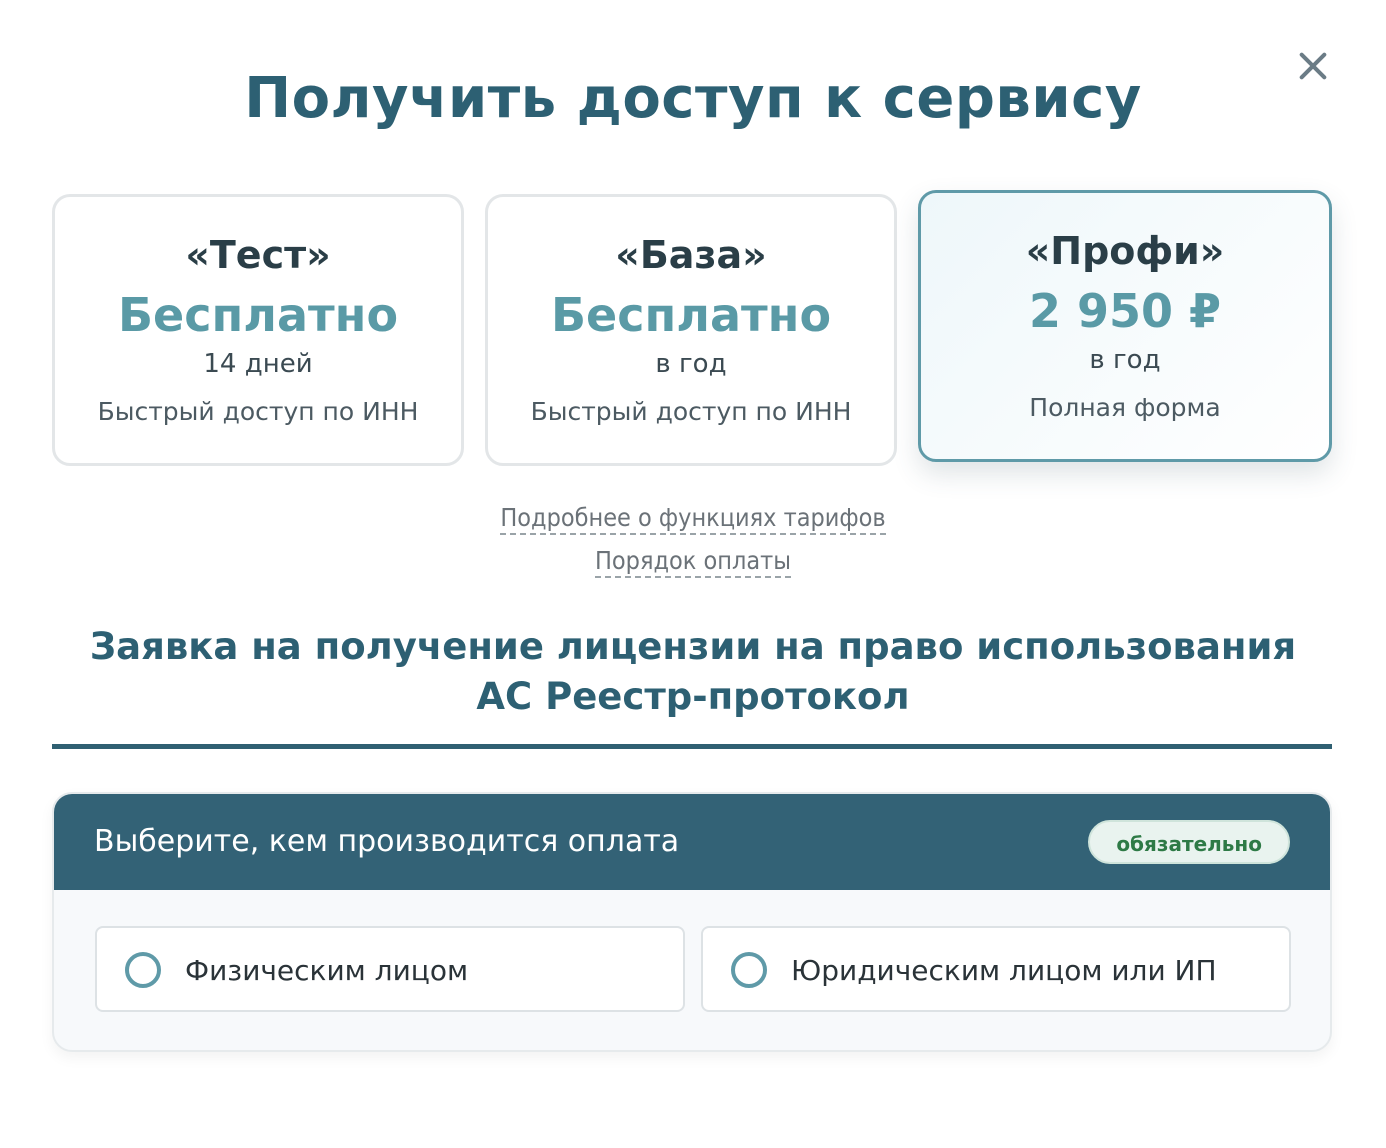 The height and width of the screenshot is (1148, 1386). I want to click on option-label: Физическим лицом, so click(327, 970).